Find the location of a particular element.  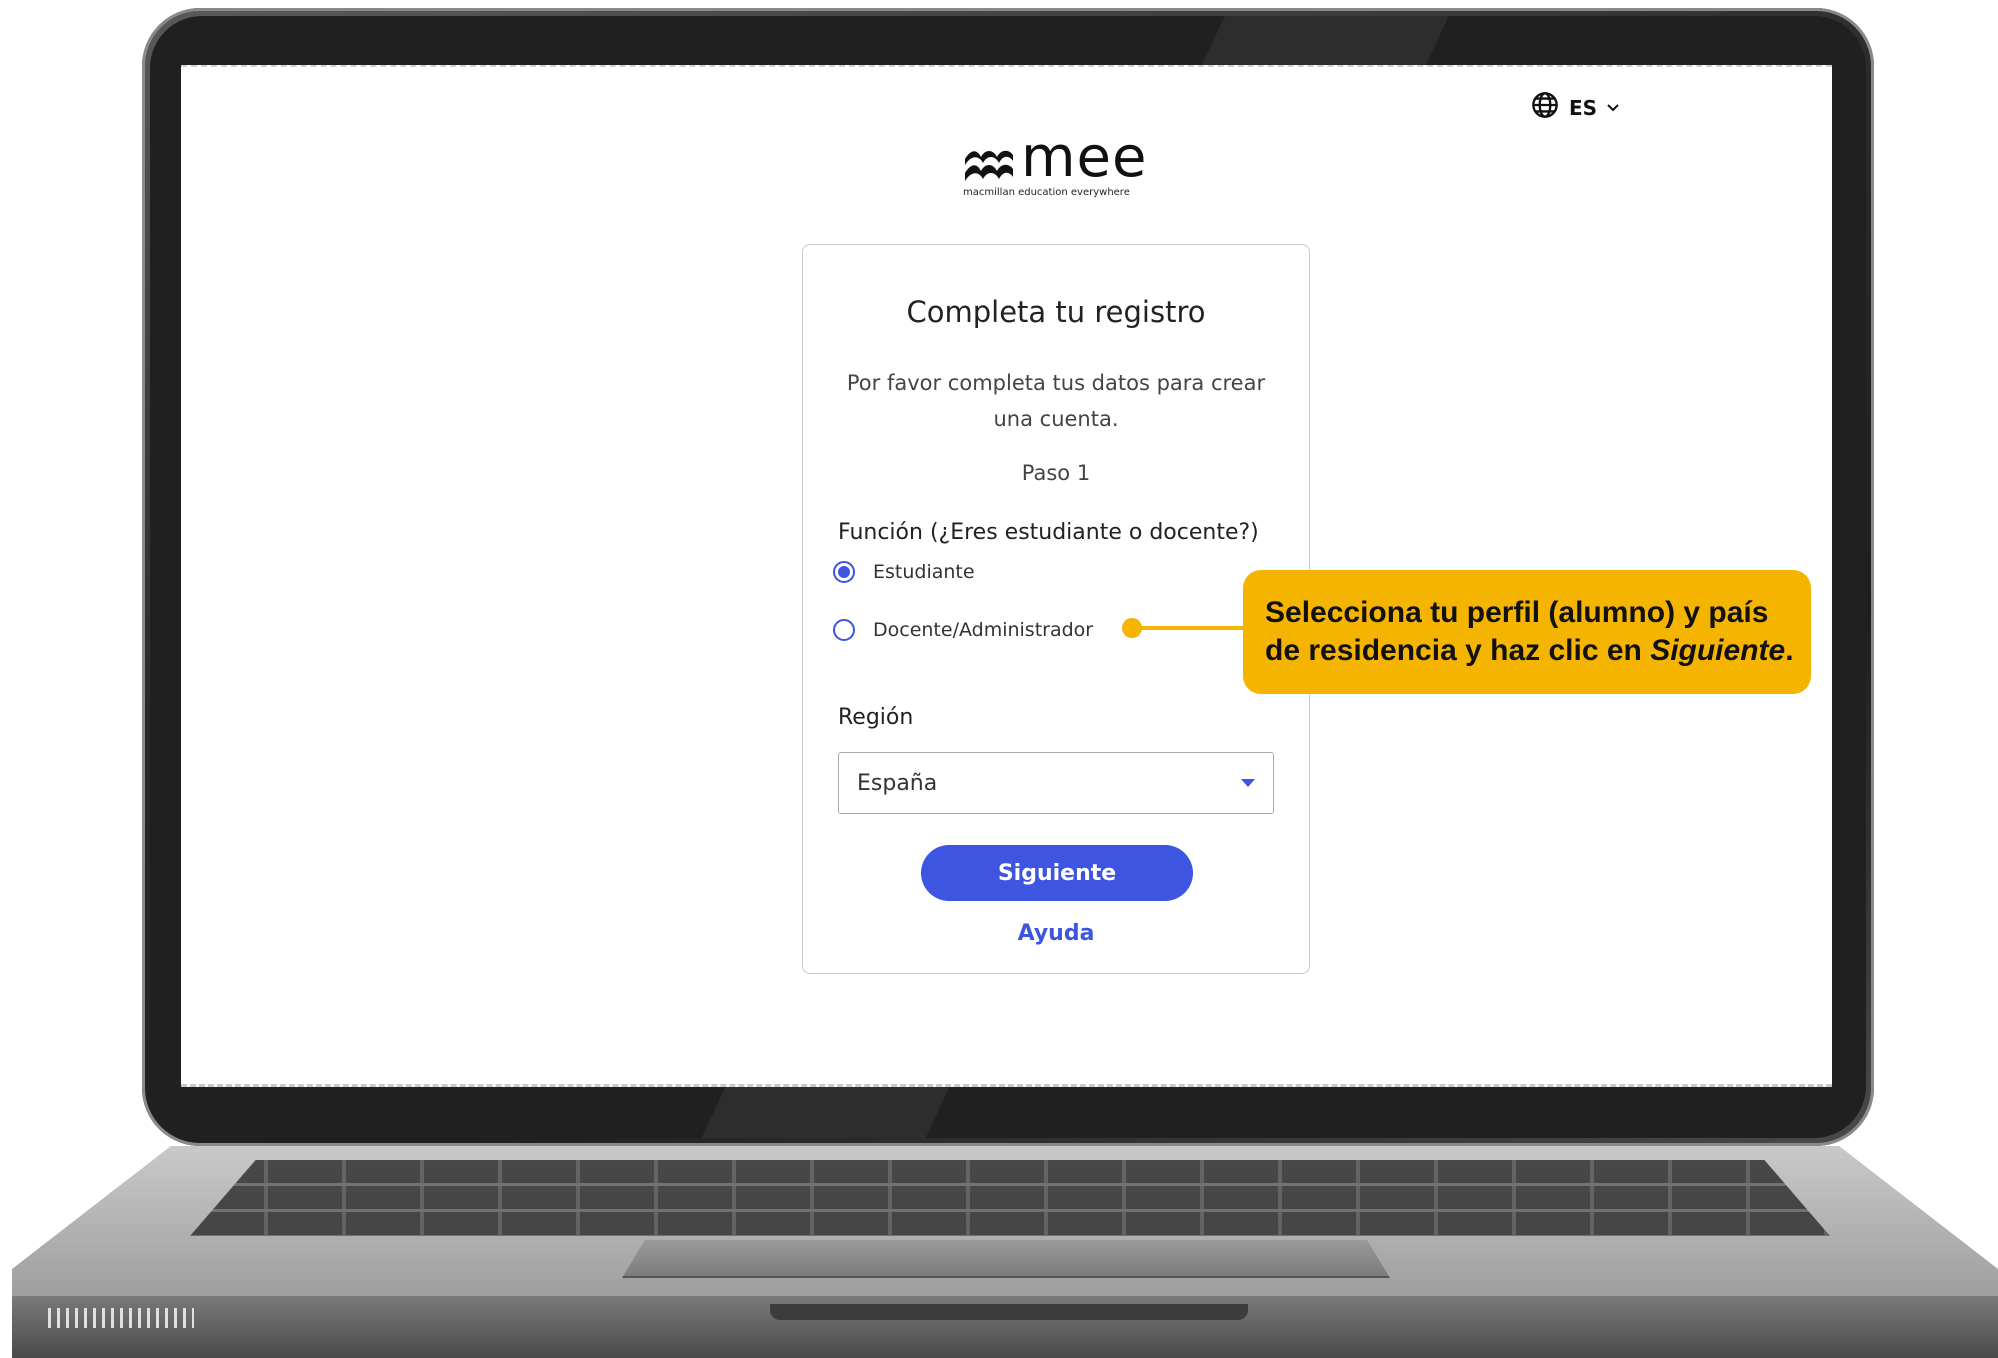

chevron-down-icon is located at coordinates (1613, 108).